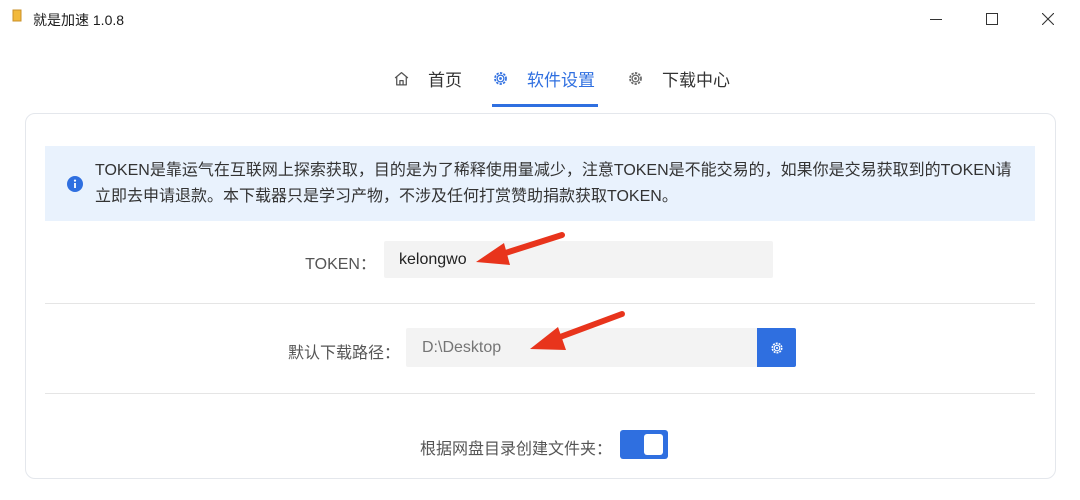  Describe the element at coordinates (696, 80) in the screenshot. I see `tab-download-center-label: 下载中心` at that location.